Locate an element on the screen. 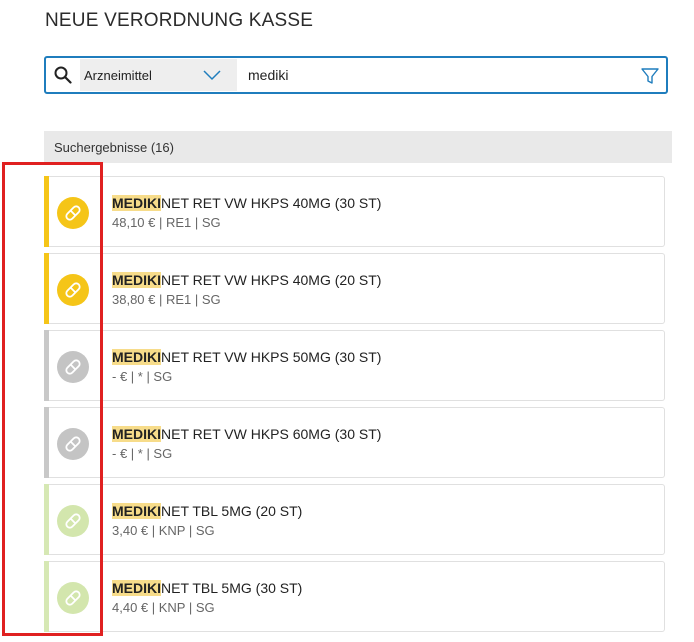 This screenshot has height=642, width=694. product-meta: 38,80 € | RE1 | SG is located at coordinates (166, 299).